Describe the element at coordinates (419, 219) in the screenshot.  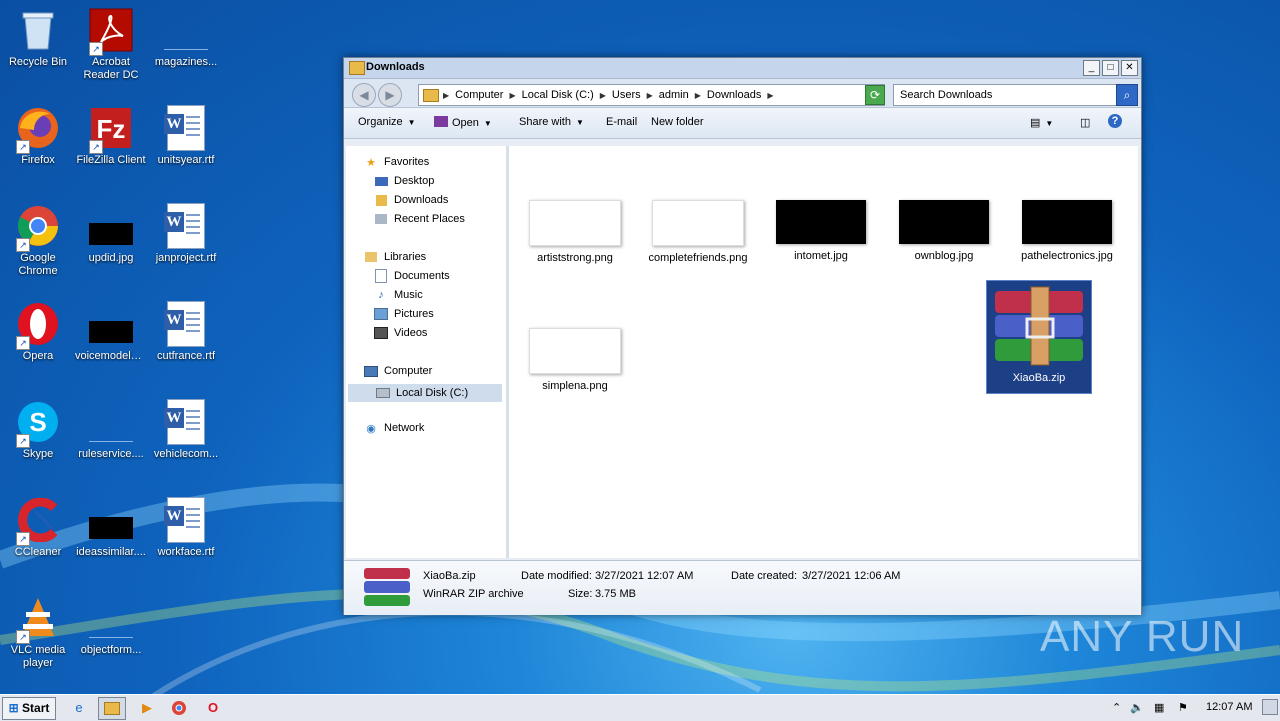
I see `nav-recent-places: Recent Places` at that location.